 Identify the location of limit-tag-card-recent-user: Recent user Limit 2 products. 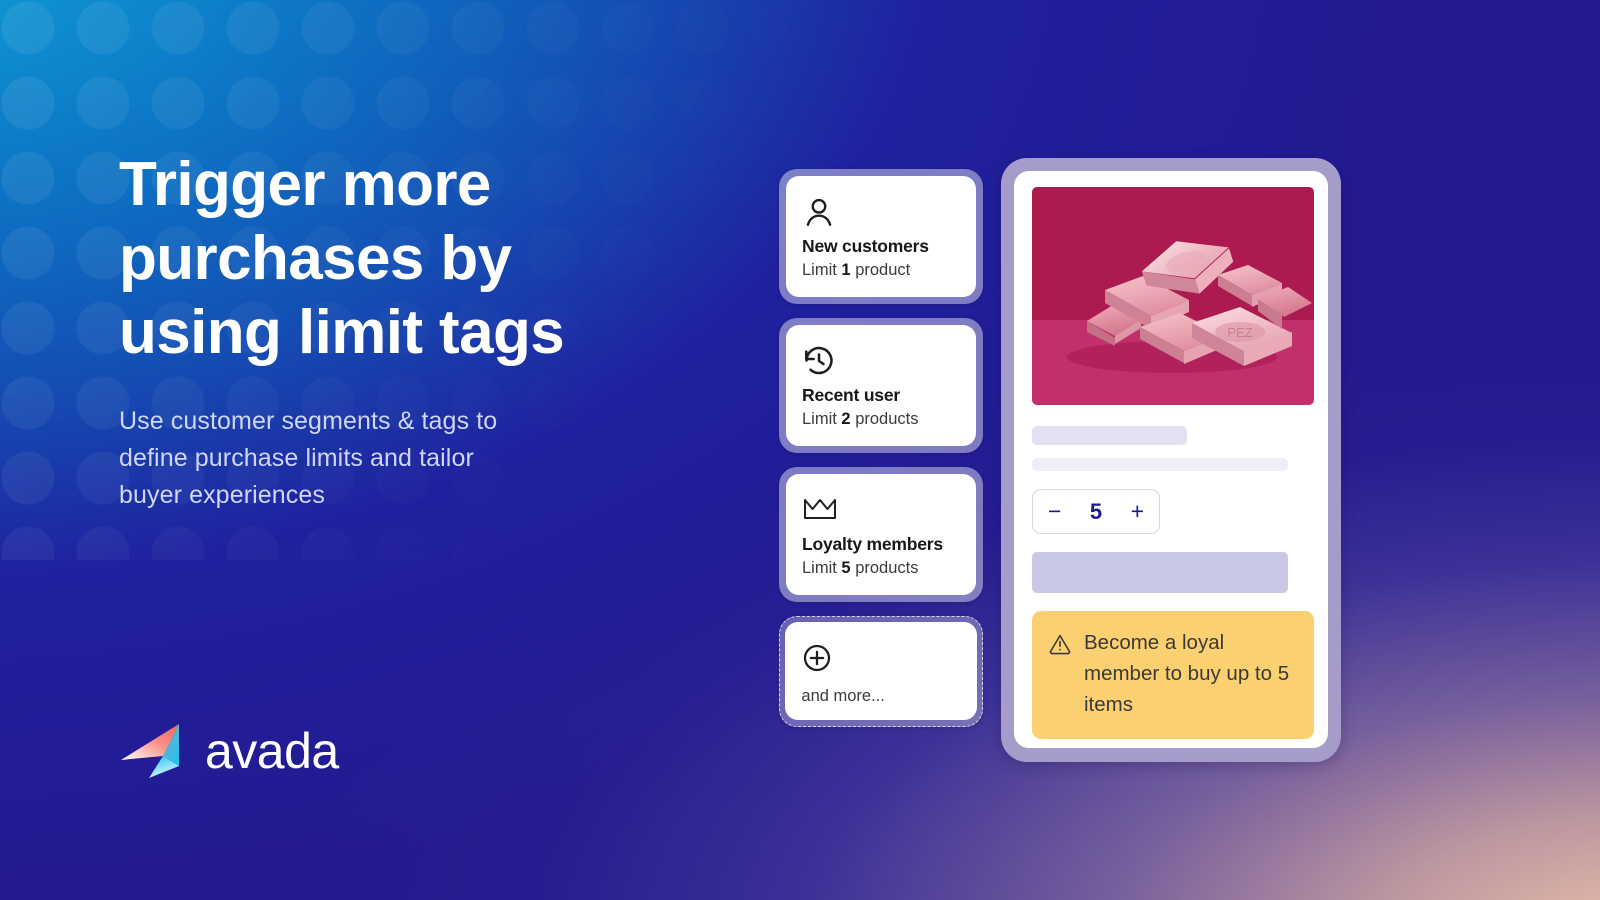
(881, 385).